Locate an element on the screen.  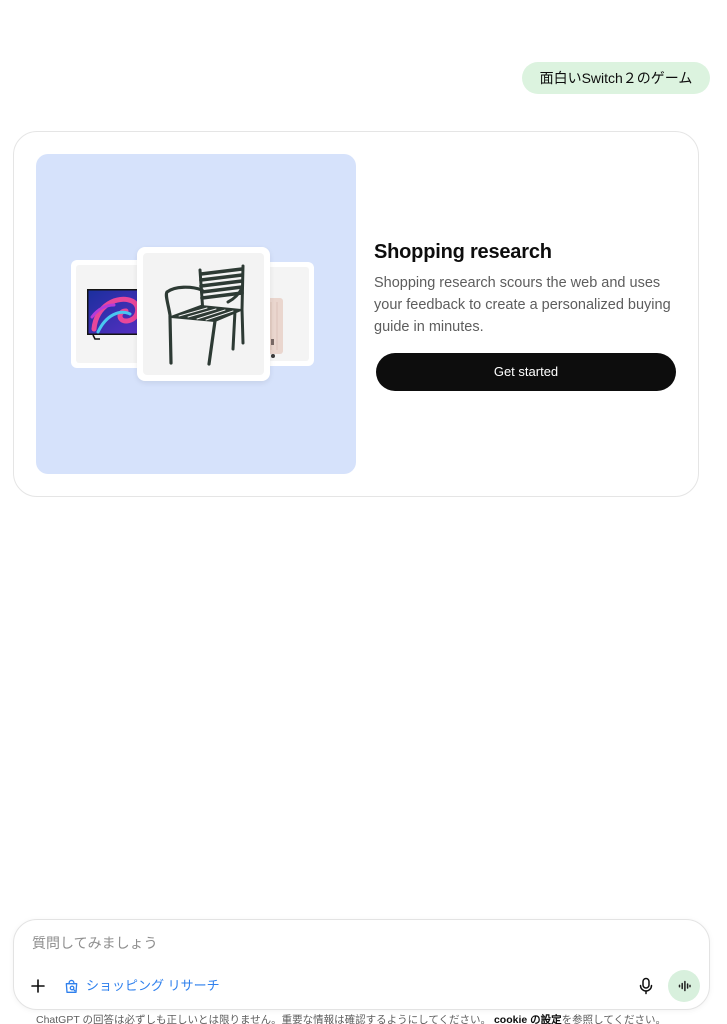
product-collage is located at coordinates (196, 314).